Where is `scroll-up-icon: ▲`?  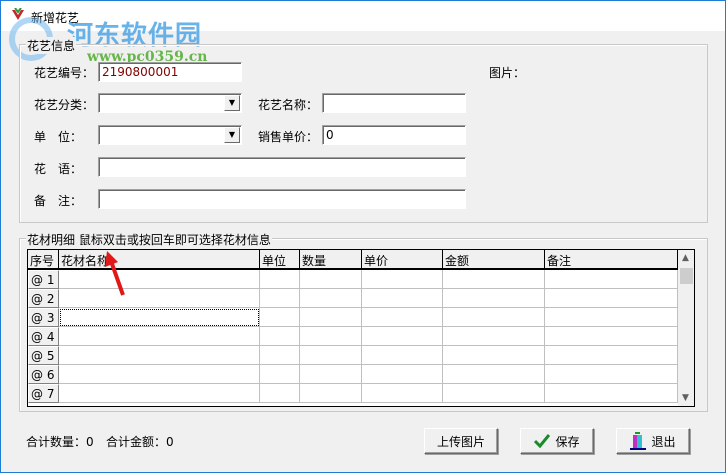 scroll-up-icon: ▲ is located at coordinates (685, 258).